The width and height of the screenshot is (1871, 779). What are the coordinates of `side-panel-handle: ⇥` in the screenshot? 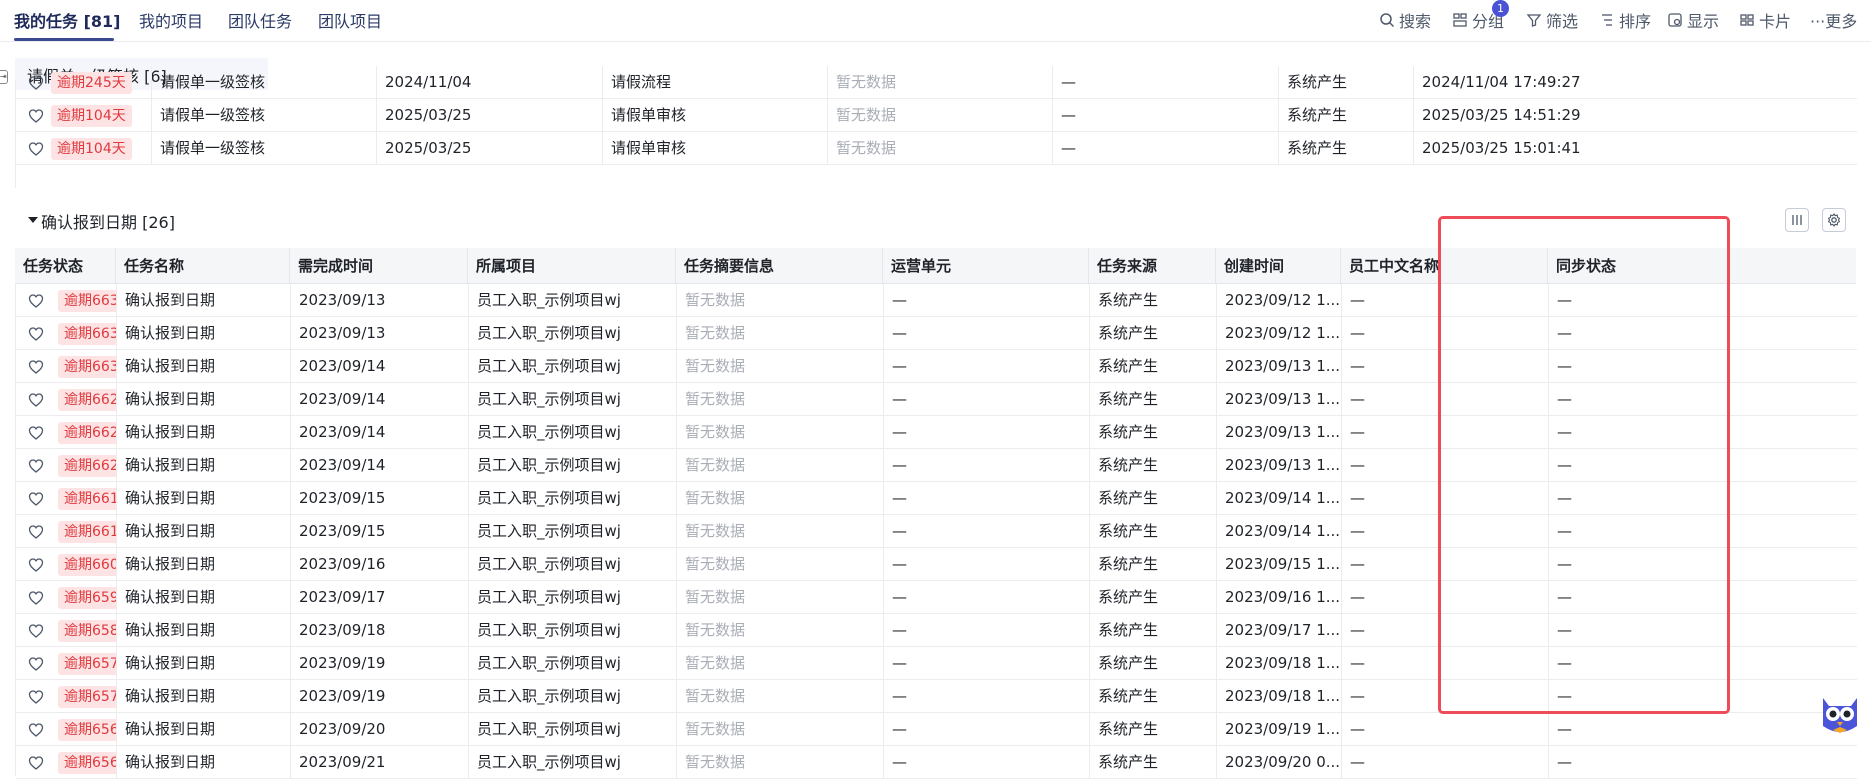 It's located at (4, 77).